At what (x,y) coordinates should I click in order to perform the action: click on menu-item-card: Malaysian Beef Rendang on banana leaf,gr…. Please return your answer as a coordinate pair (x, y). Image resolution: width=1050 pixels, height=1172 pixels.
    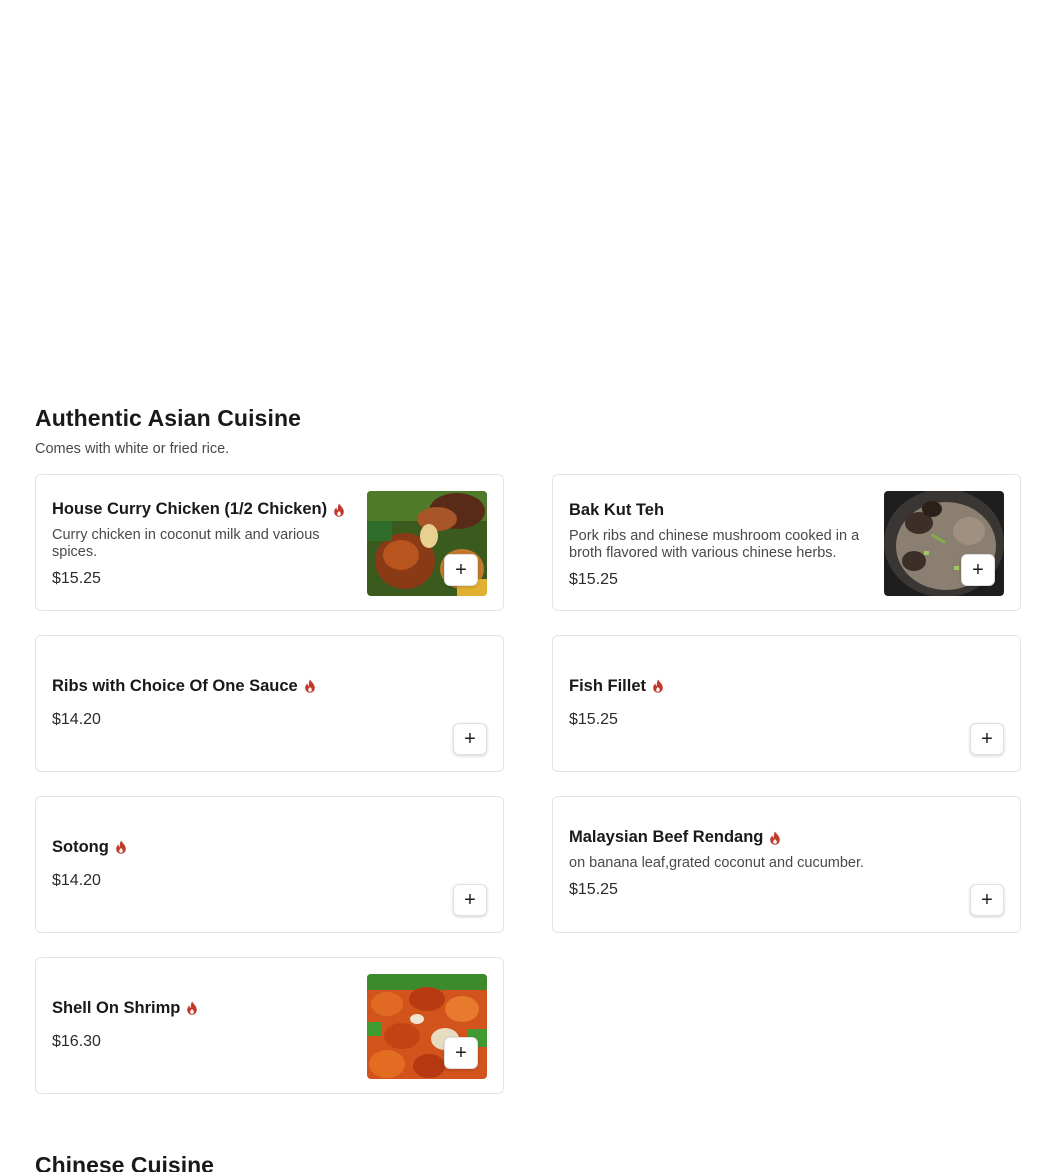
    Looking at the image, I should click on (786, 864).